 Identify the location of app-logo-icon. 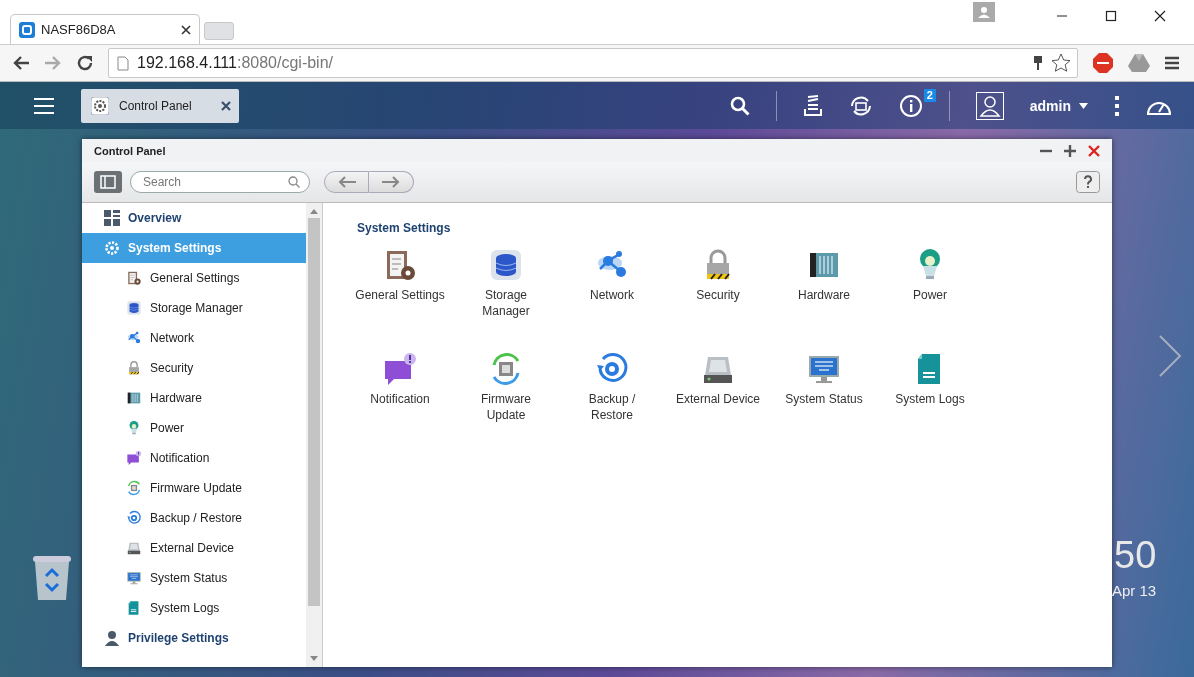
(27, 29).